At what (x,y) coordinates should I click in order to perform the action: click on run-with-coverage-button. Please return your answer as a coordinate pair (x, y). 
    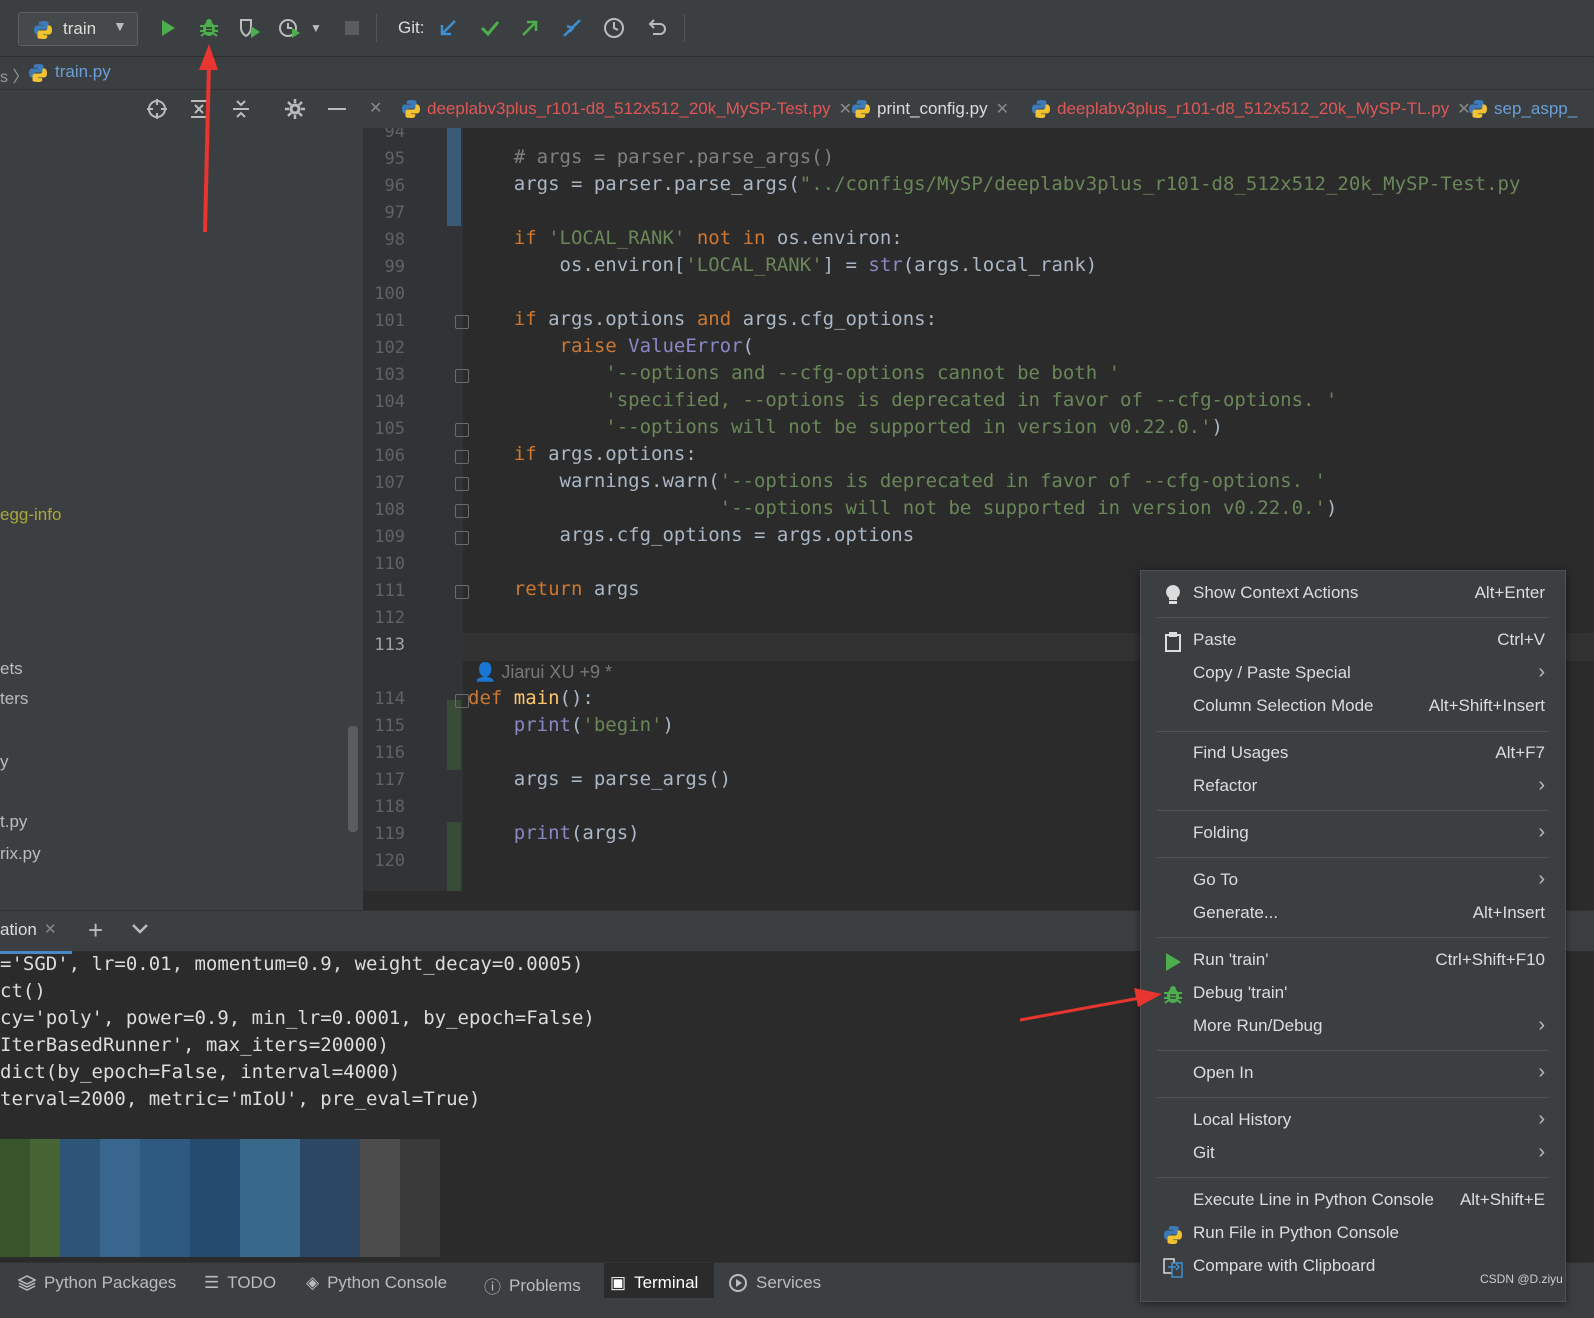
    Looking at the image, I should click on (250, 28).